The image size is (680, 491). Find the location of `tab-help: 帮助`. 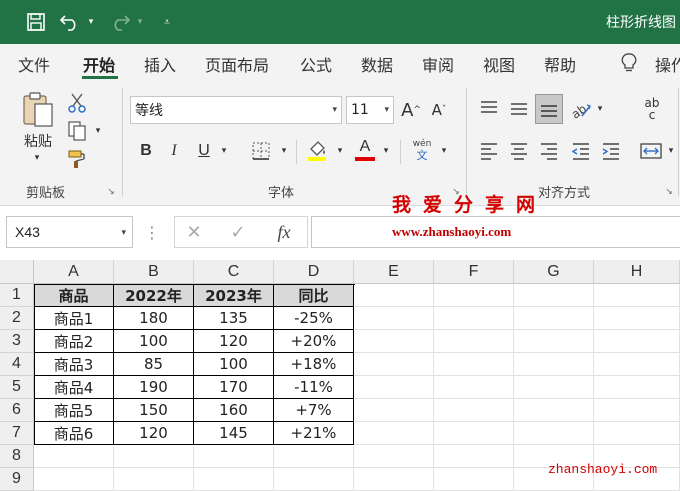

tab-help: 帮助 is located at coordinates (560, 64).